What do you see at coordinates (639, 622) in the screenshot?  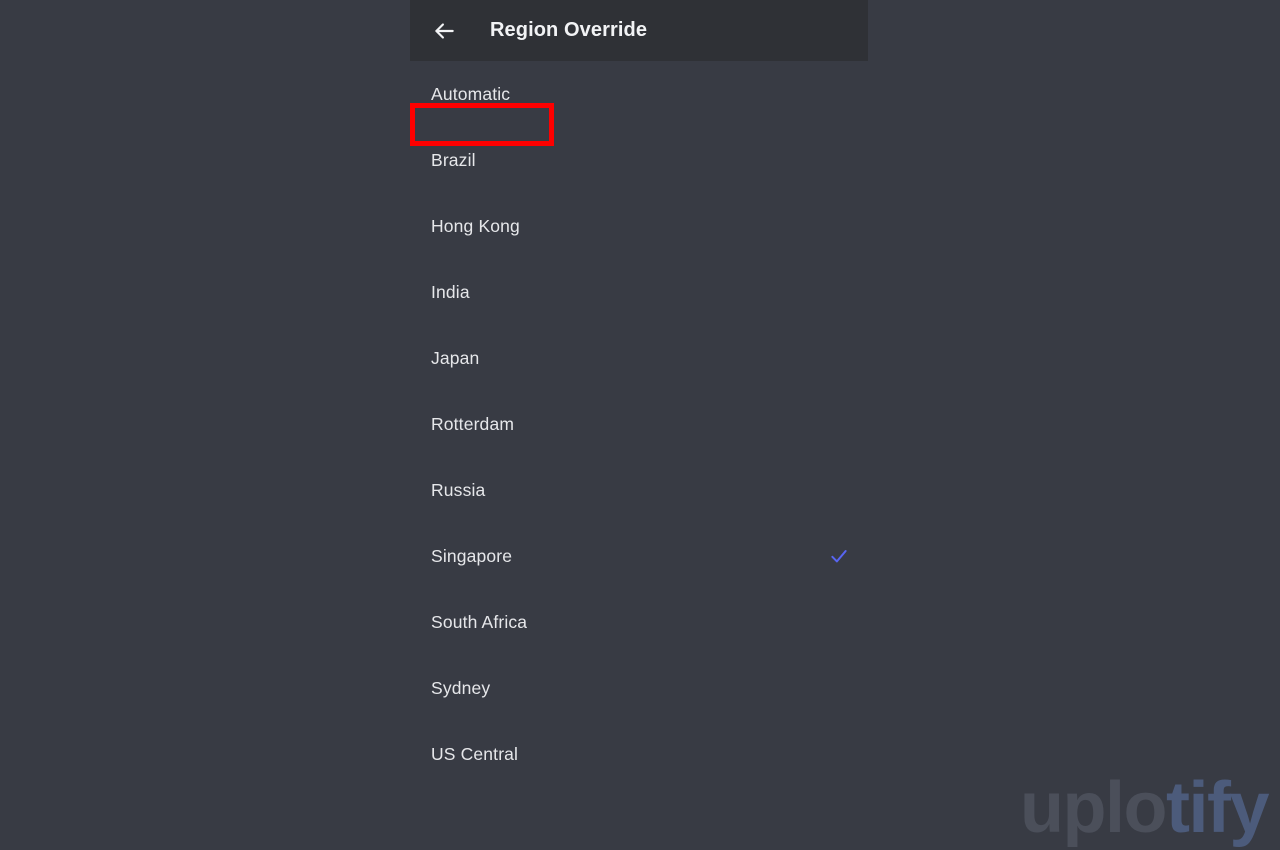 I see `region-row-south-africa: South Africa` at bounding box center [639, 622].